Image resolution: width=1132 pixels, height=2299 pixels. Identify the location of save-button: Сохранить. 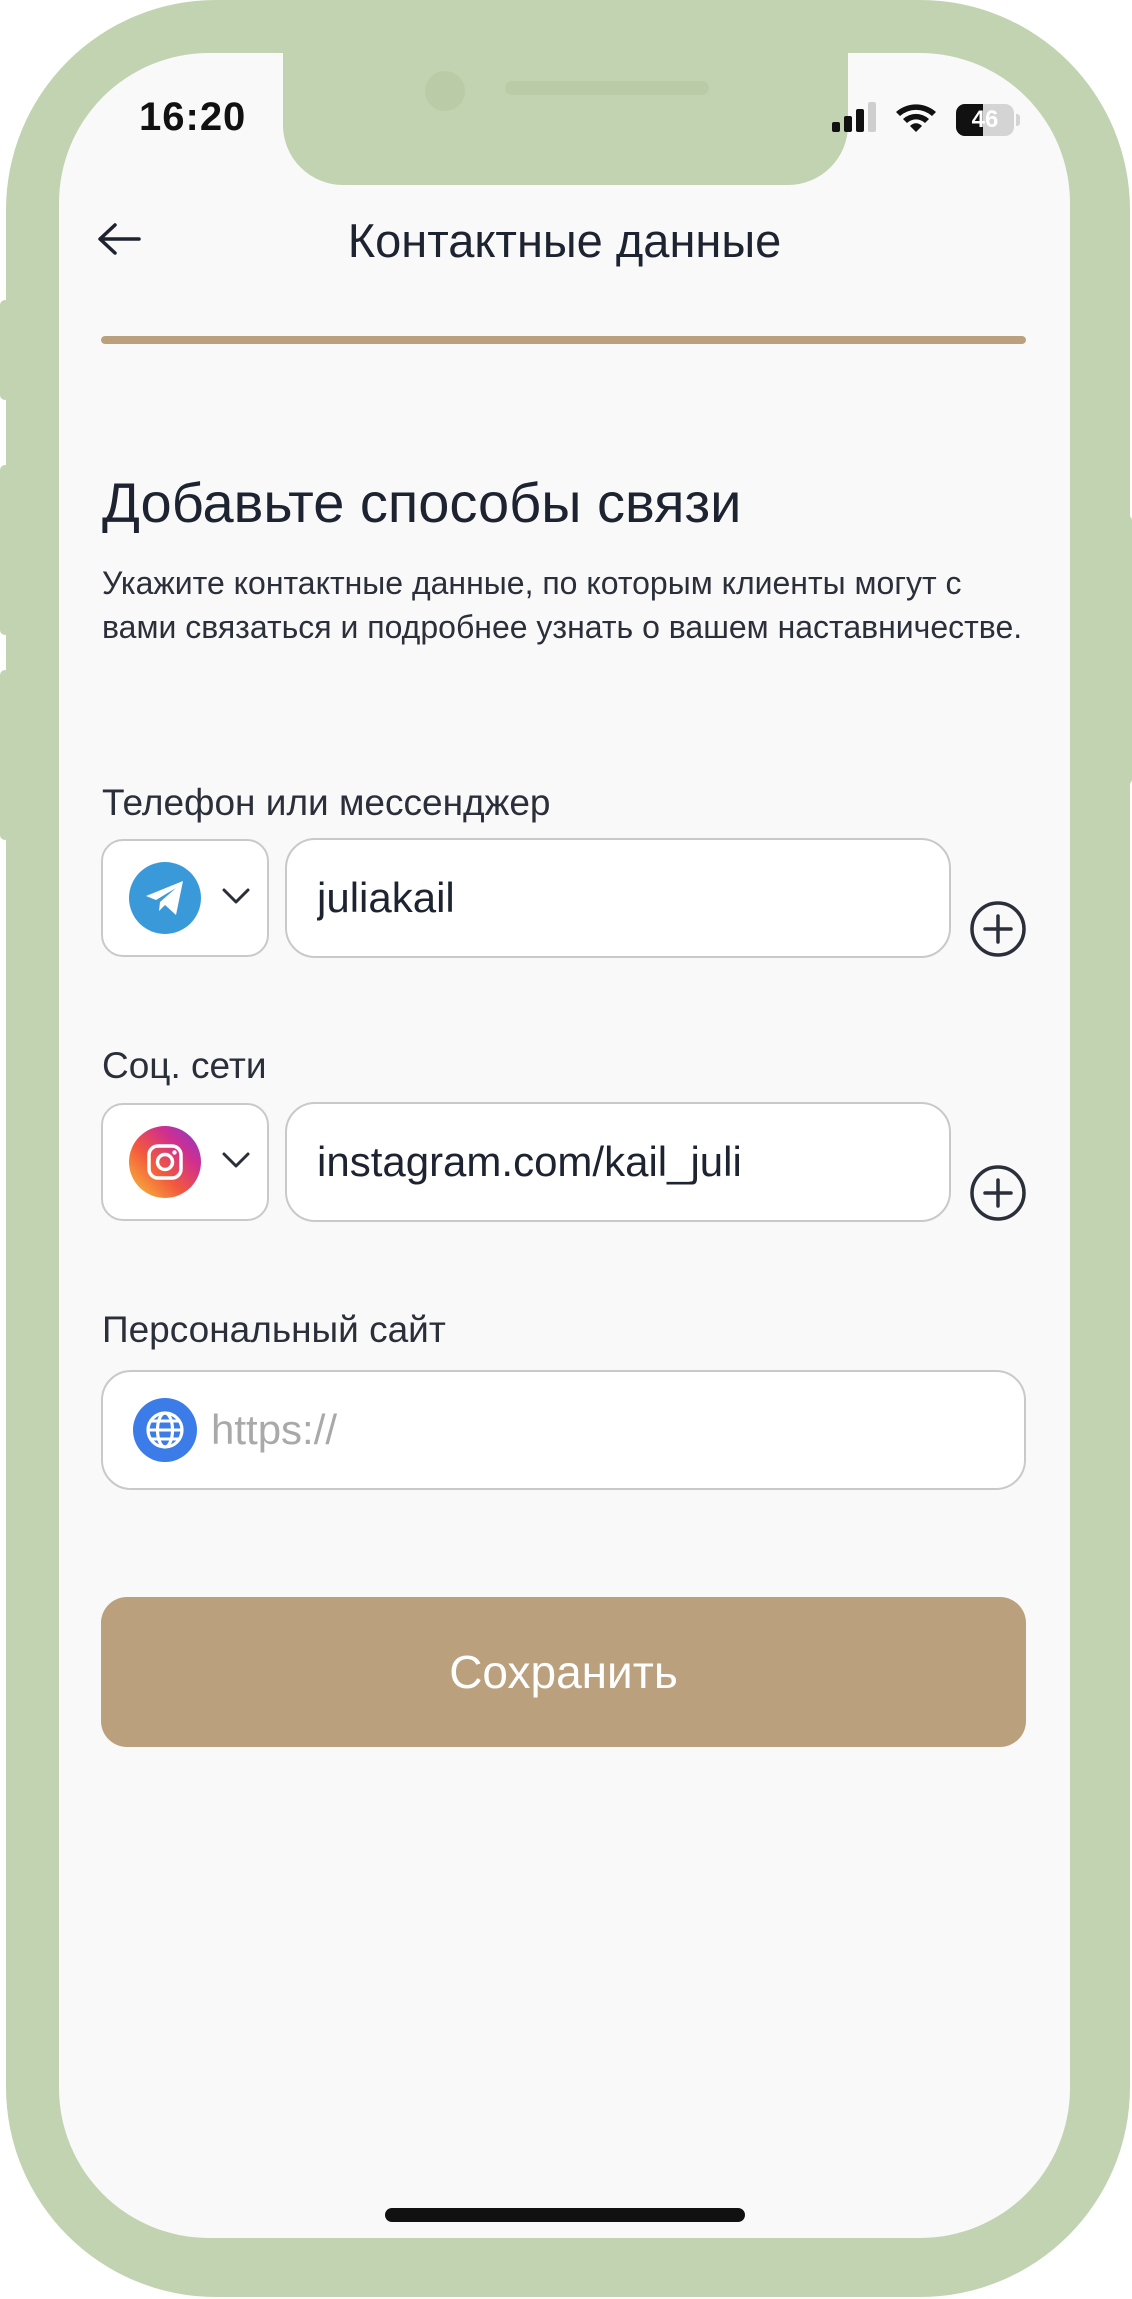
(563, 1672).